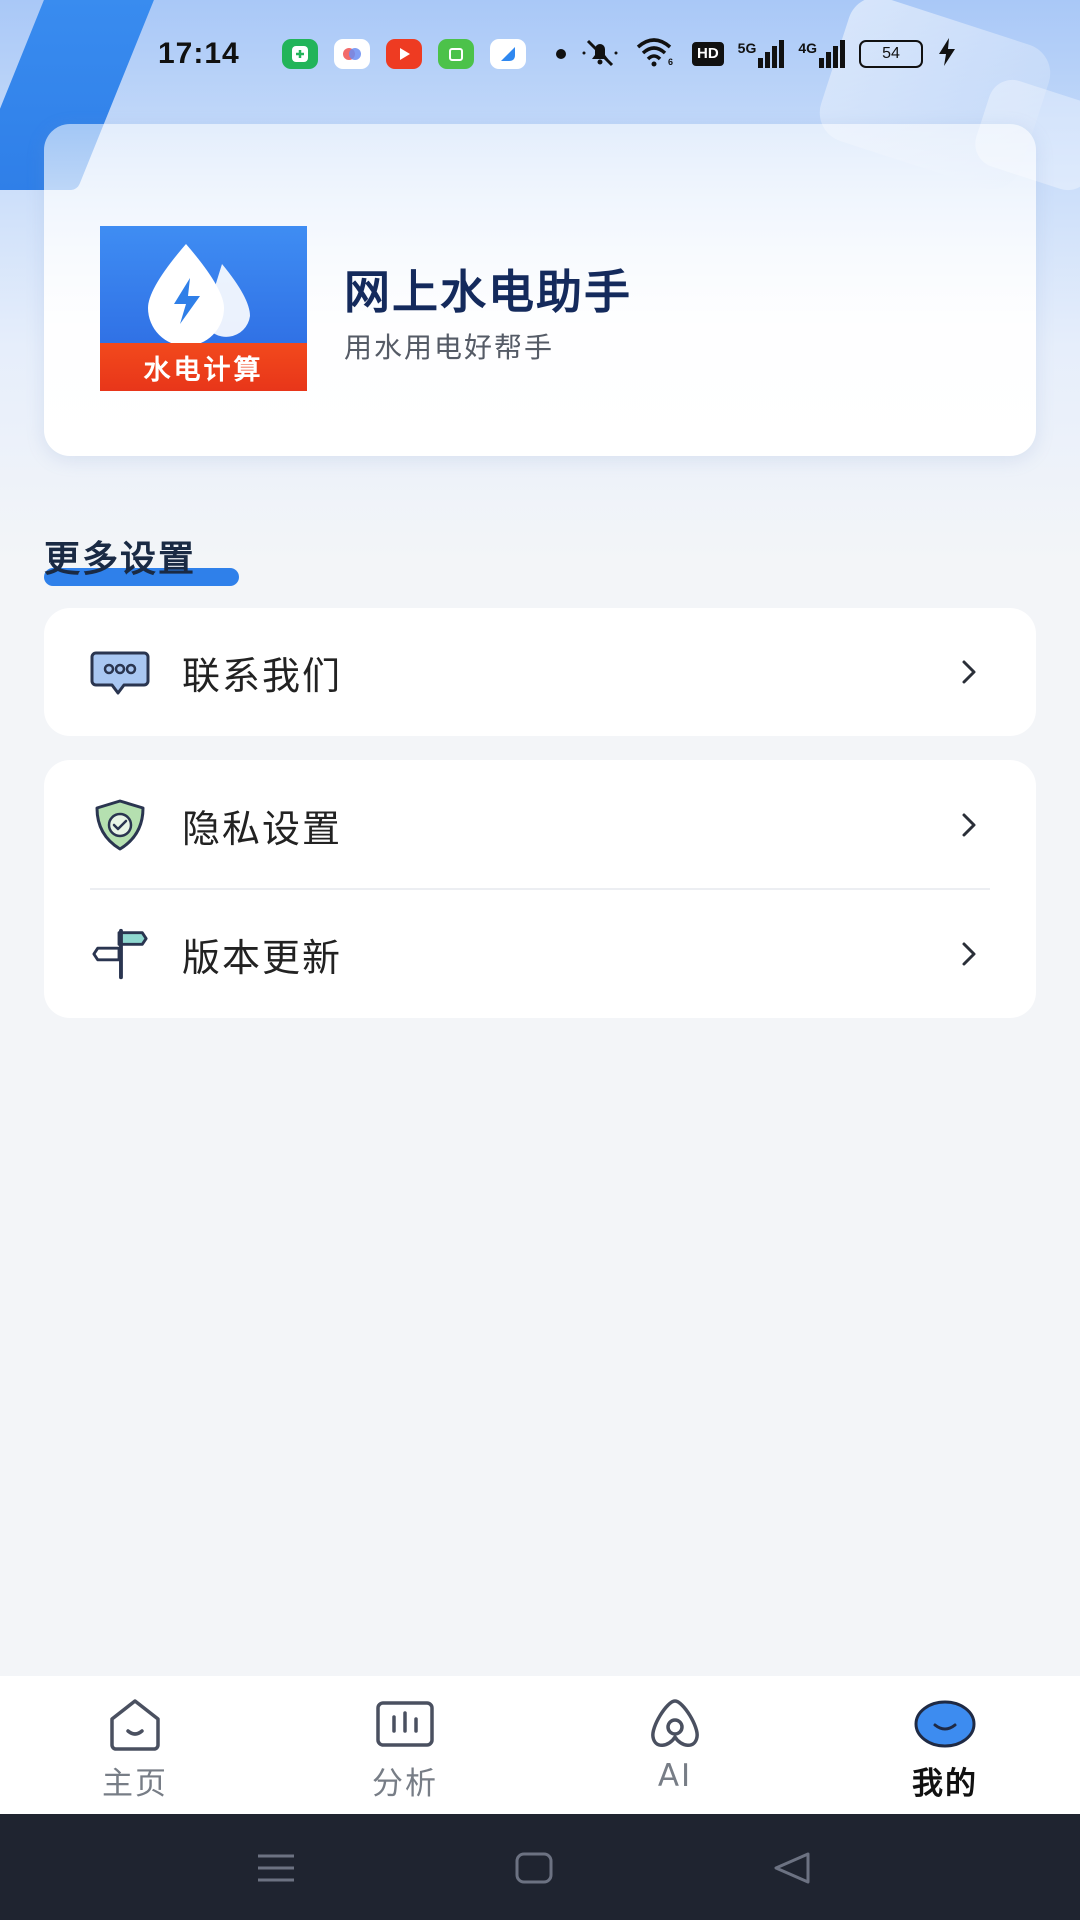  I want to click on tab-label-analysis: 分析, so click(405, 1784).